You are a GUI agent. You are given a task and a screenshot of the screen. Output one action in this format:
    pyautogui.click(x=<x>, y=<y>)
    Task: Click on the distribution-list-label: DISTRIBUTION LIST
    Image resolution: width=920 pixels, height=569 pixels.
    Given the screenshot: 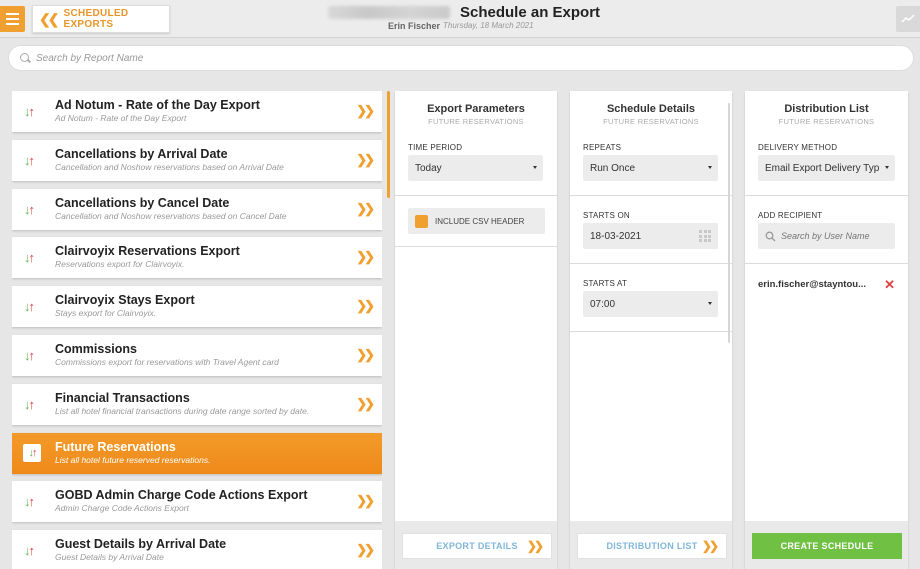 What is the action you would take?
    pyautogui.click(x=652, y=546)
    